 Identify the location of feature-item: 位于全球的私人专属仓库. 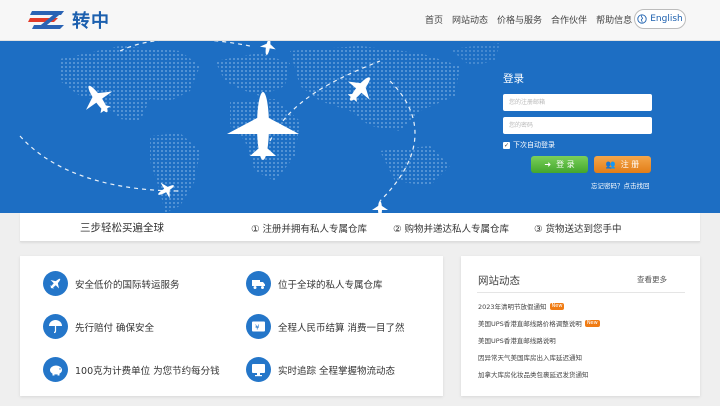
(314, 283).